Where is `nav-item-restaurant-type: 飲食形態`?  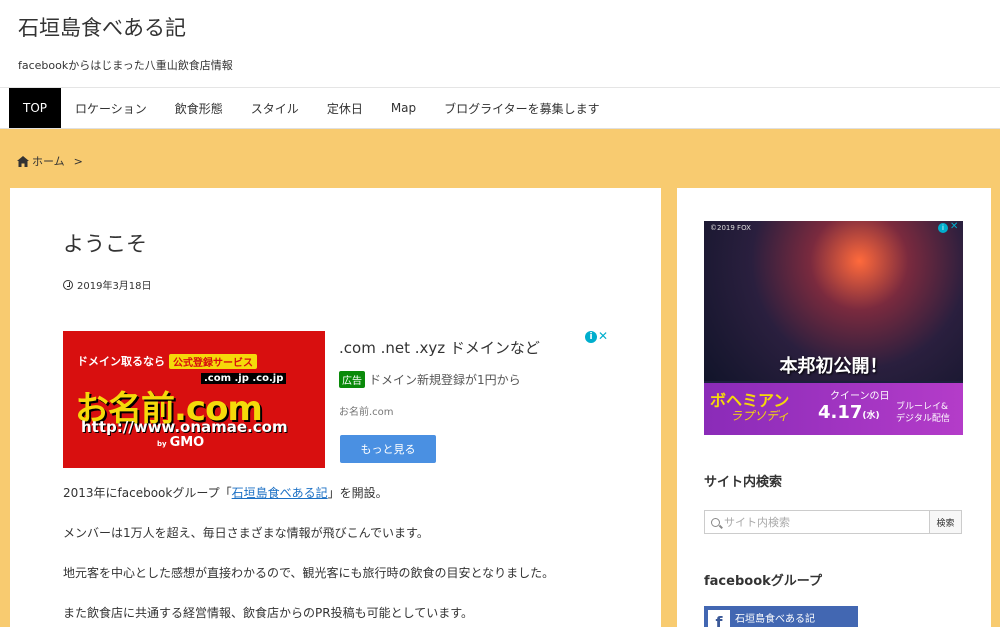
nav-item-restaurant-type: 飲食形態 is located at coordinates (199, 108).